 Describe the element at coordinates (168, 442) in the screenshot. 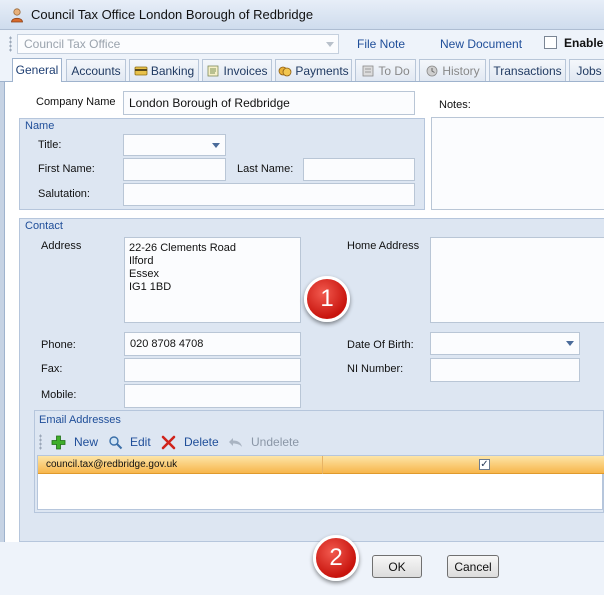

I see `delete-icon` at that location.